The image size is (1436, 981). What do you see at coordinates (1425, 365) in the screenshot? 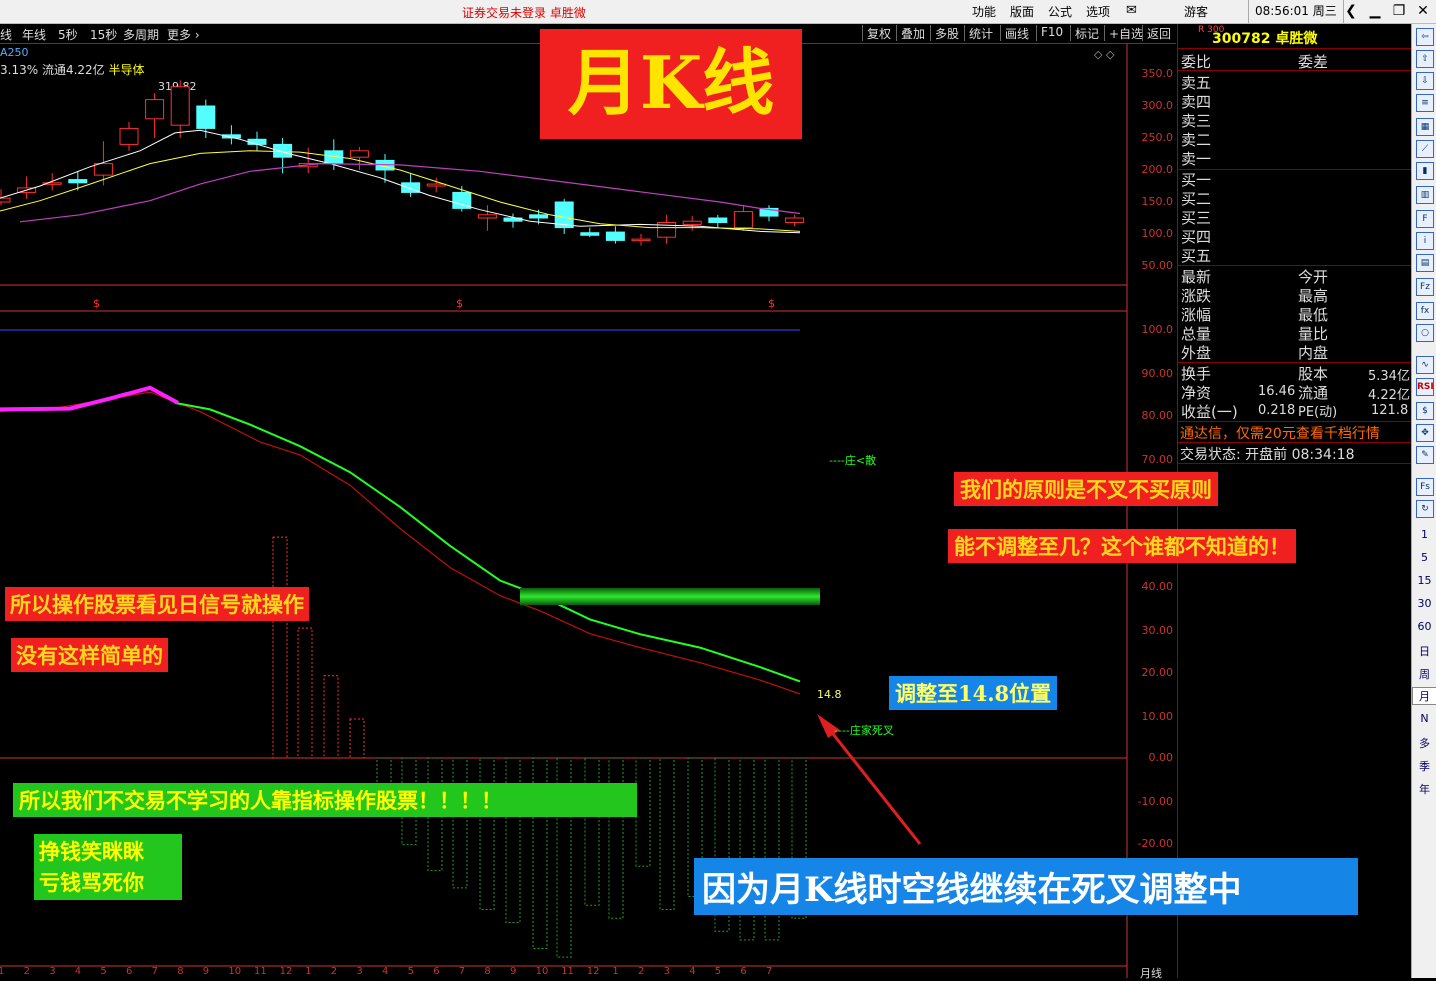
I see `wave-icon: ∿` at bounding box center [1425, 365].